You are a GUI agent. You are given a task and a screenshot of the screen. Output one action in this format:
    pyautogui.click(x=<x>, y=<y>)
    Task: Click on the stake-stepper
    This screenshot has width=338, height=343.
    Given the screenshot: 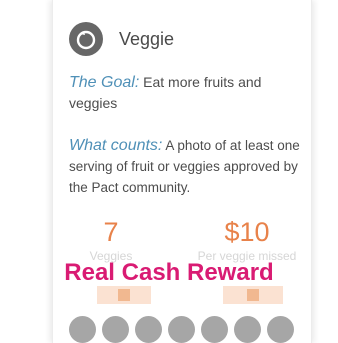 What is the action you would take?
    pyautogui.click(x=253, y=295)
    